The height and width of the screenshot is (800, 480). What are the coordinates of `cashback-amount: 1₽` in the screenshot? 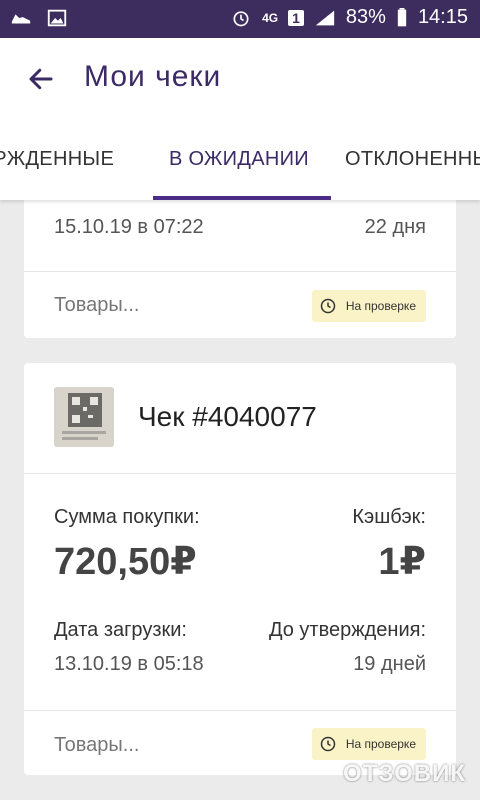 It's located at (402, 562).